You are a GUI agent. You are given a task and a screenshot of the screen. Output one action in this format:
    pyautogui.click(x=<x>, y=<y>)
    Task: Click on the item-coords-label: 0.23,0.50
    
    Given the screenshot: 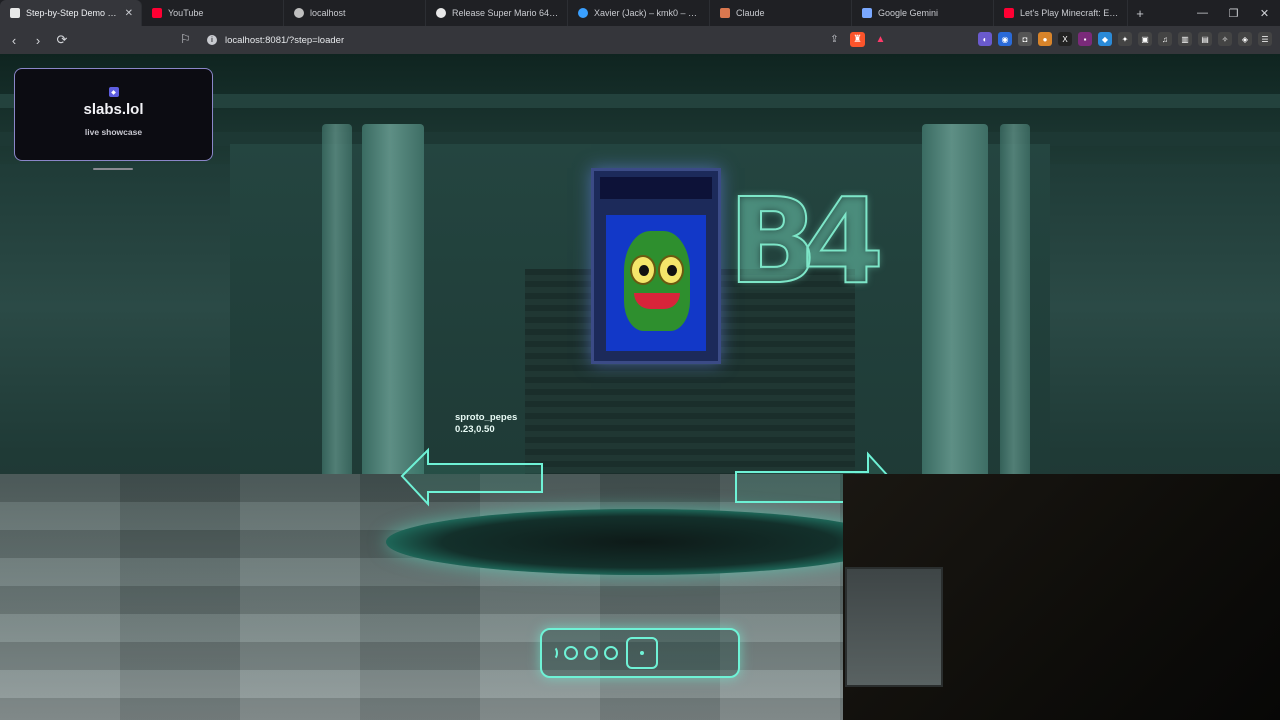 What is the action you would take?
    pyautogui.click(x=475, y=429)
    